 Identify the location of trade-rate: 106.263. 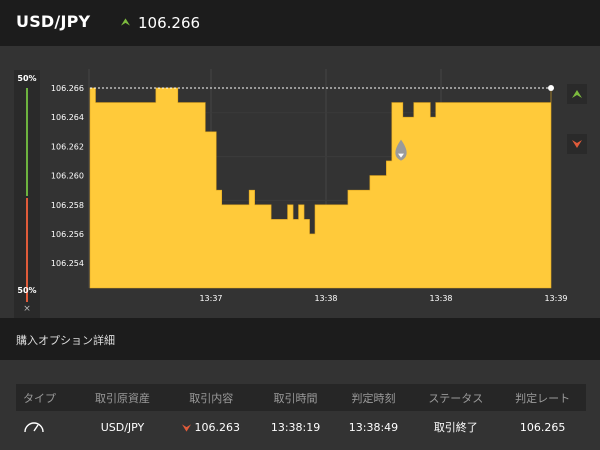
(217, 427).